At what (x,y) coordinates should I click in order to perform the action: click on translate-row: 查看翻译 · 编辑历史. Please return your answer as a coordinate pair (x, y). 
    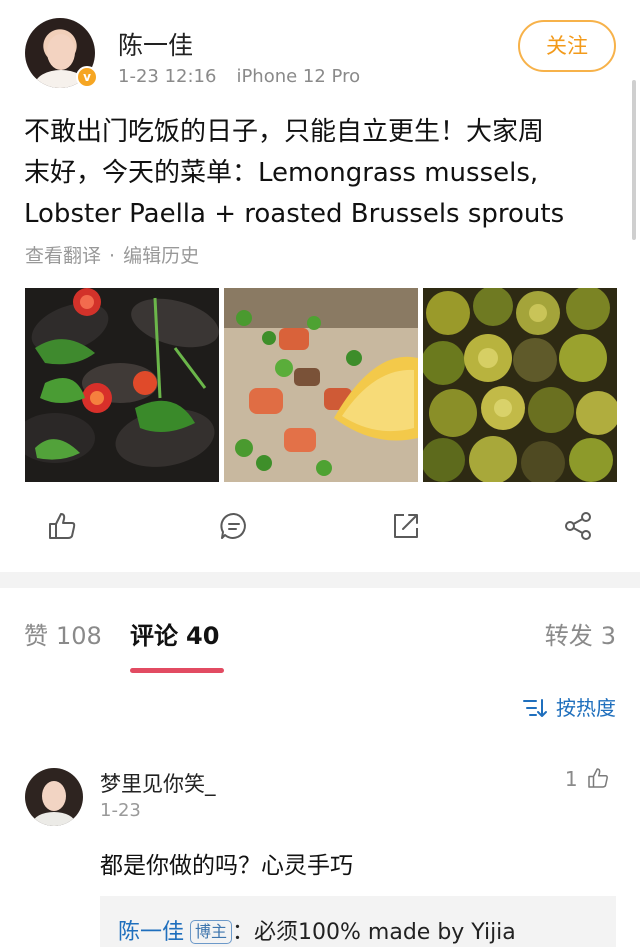
    Looking at the image, I should click on (112, 254).